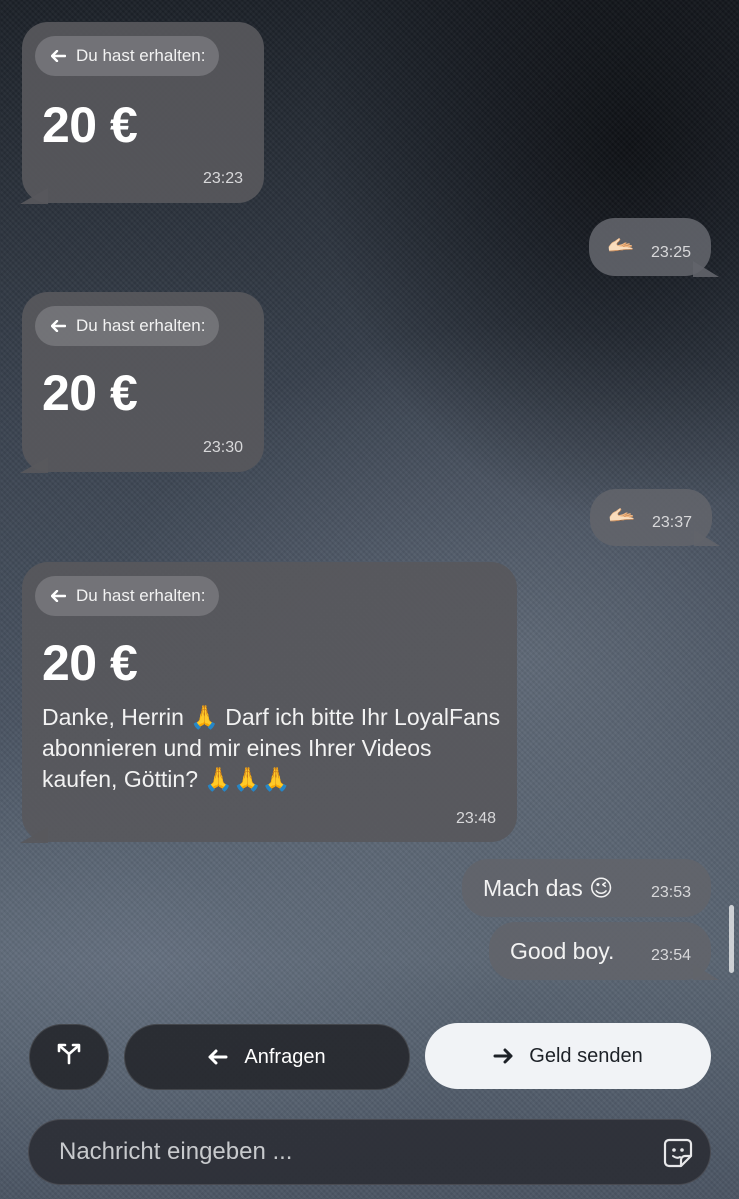  What do you see at coordinates (650, 247) in the screenshot?
I see `outgoing-message-bubble: 🫴🏻 23:25` at bounding box center [650, 247].